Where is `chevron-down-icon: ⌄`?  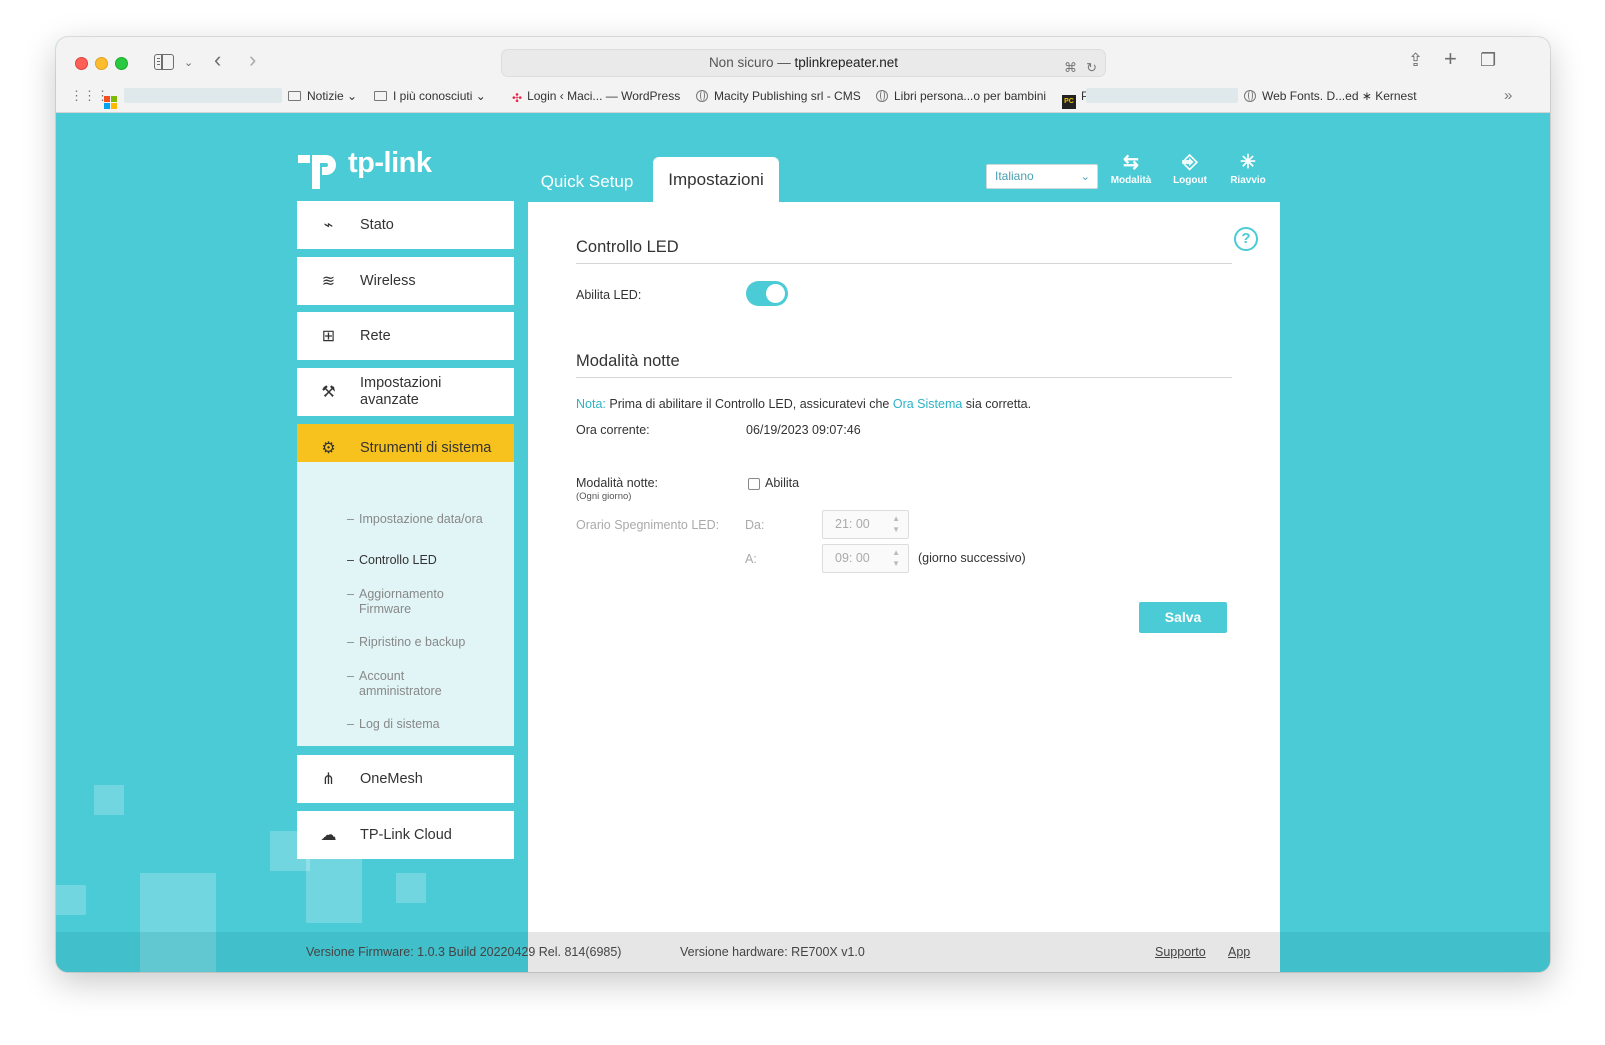 chevron-down-icon: ⌄ is located at coordinates (188, 63).